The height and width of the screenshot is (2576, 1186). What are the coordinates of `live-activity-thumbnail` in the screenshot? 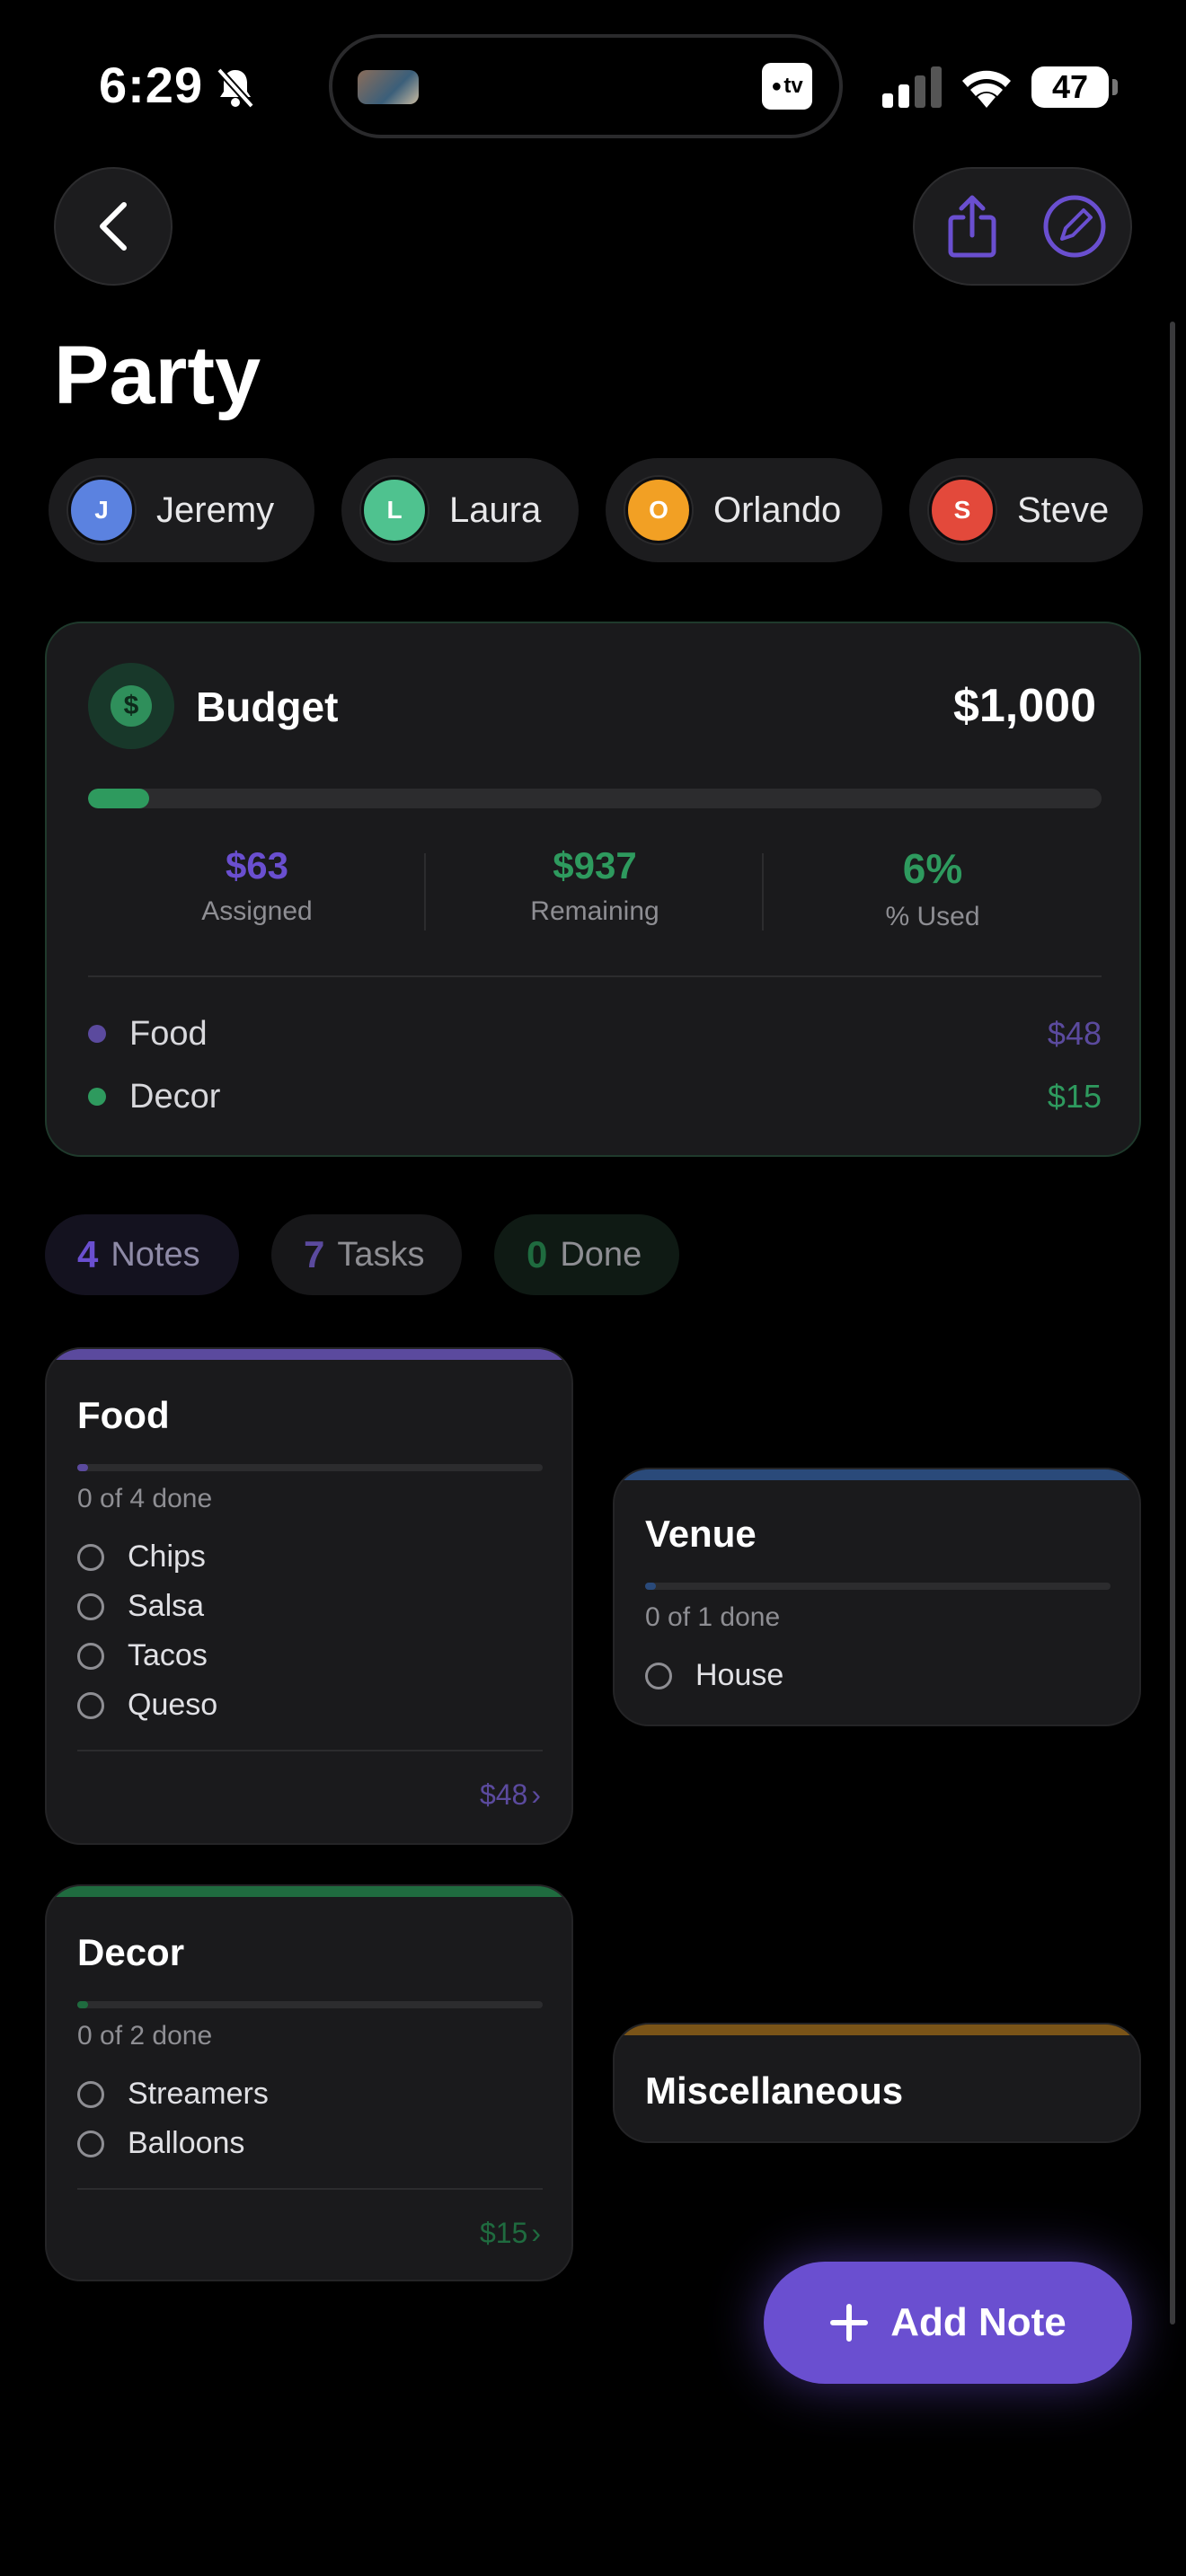 It's located at (388, 87).